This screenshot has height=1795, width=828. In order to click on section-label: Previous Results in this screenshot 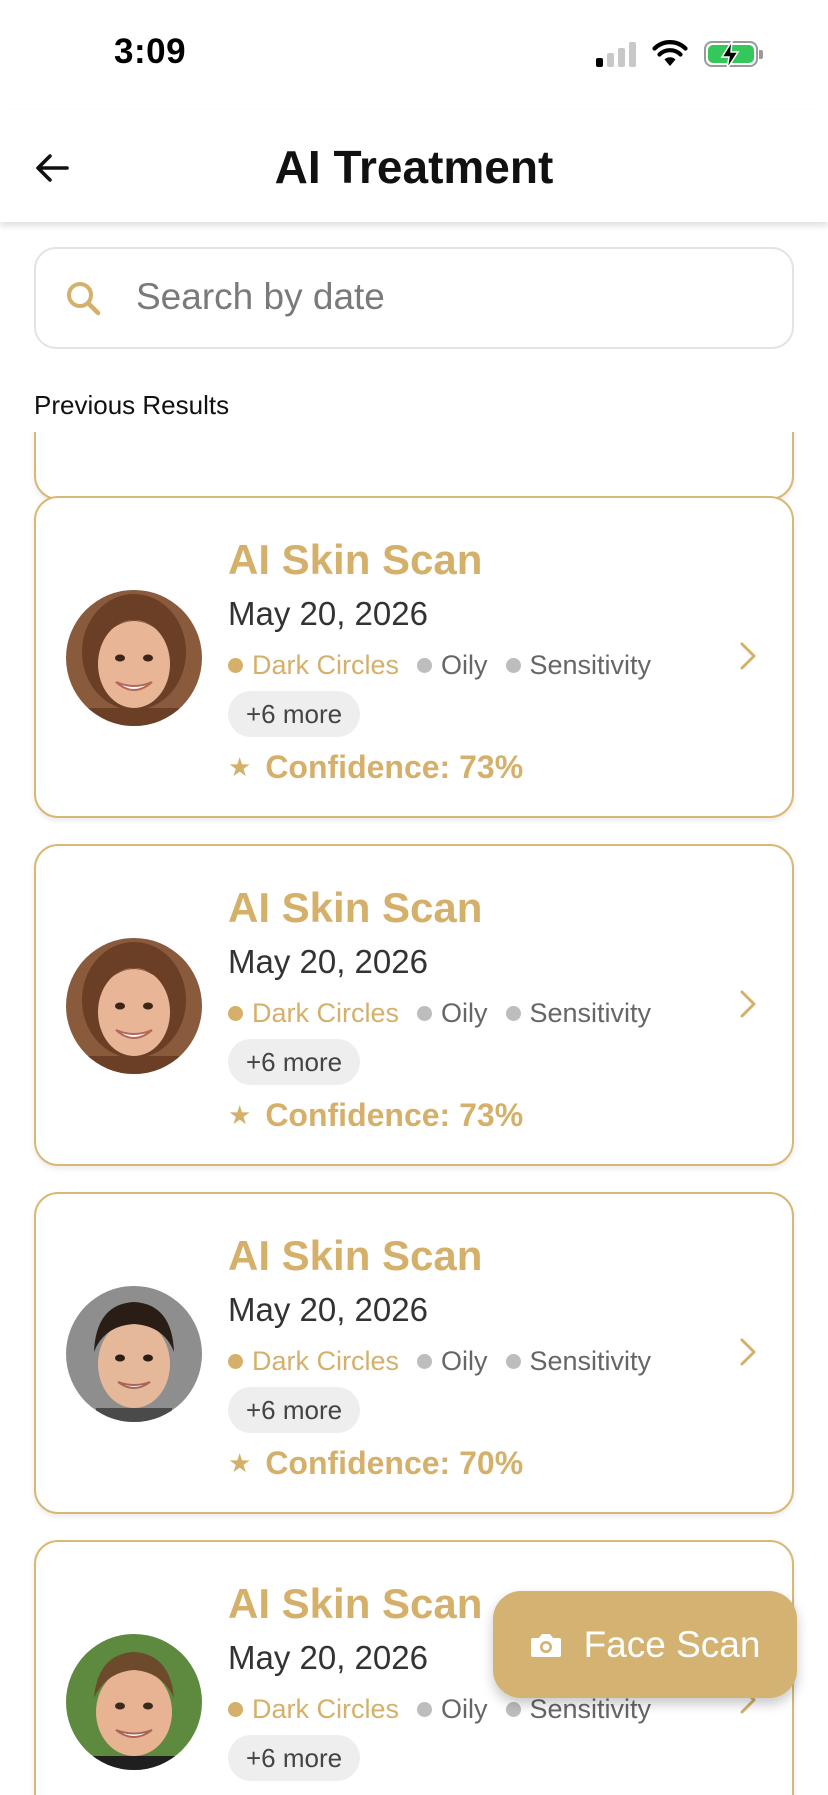, I will do `click(132, 405)`.